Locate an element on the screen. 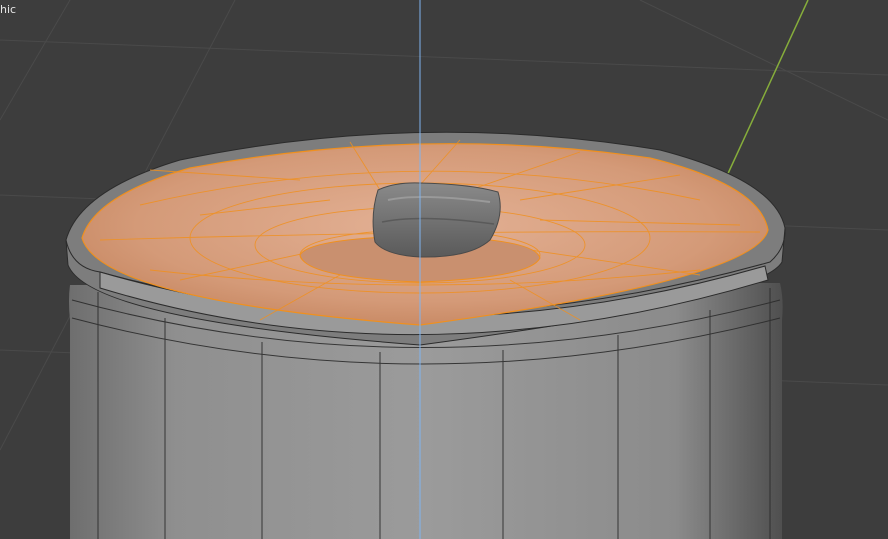  handle-knob is located at coordinates (436, 220).